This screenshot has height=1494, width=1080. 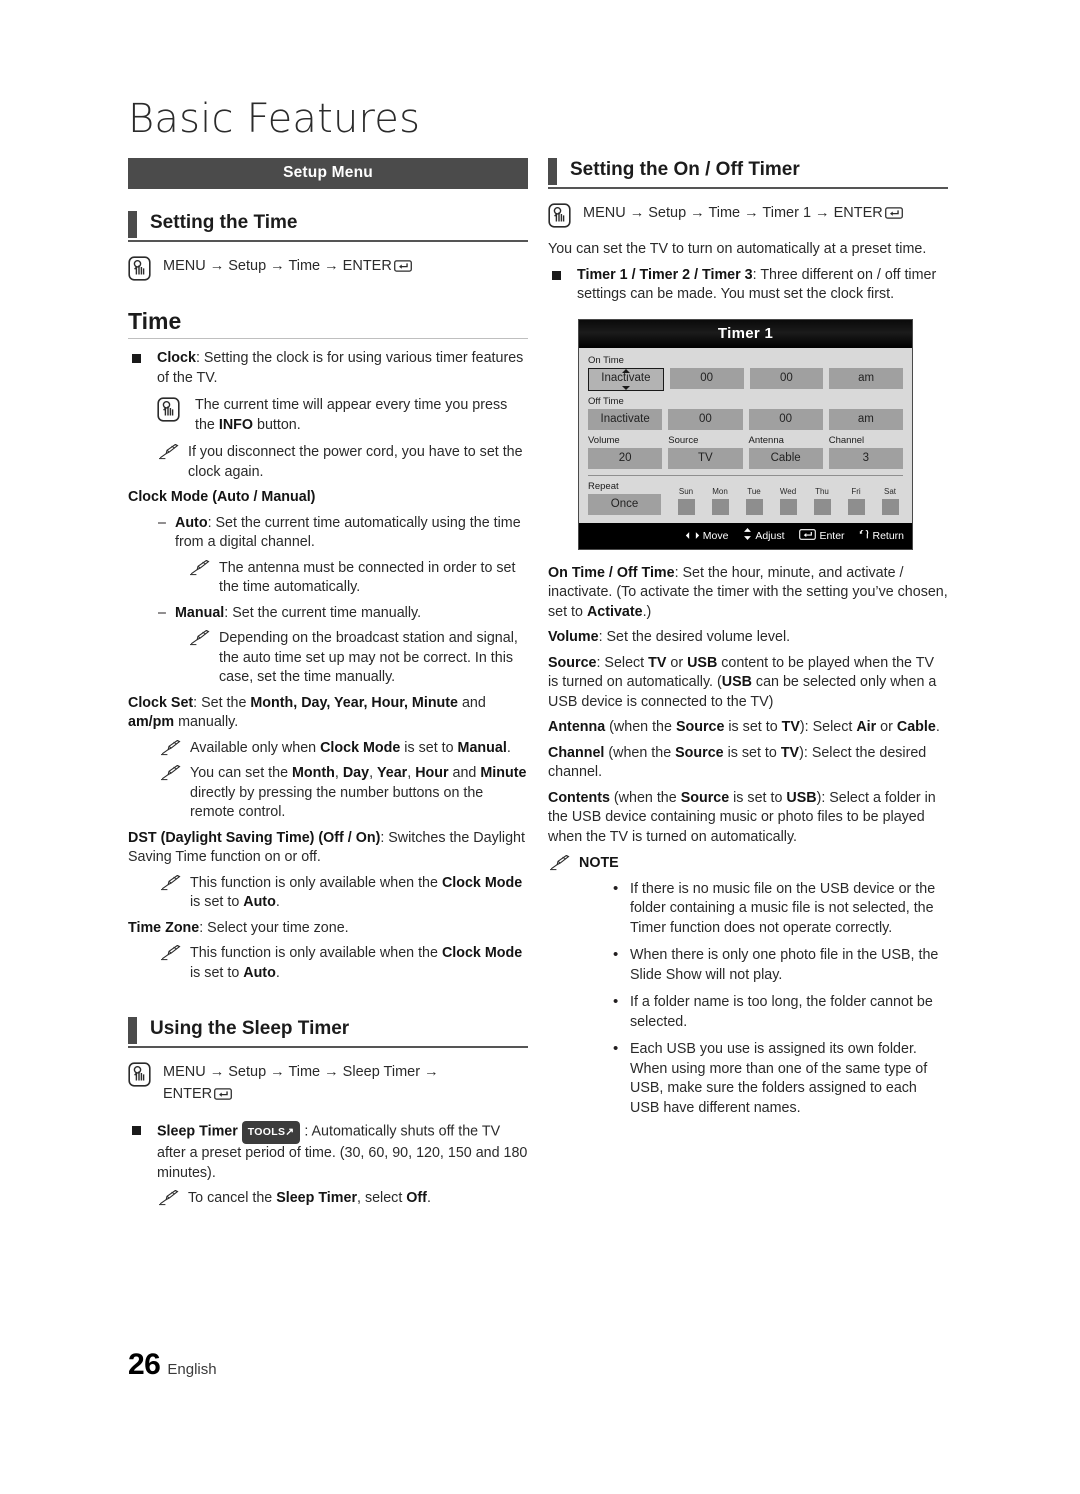 What do you see at coordinates (785, 458) in the screenshot?
I see `osd-antenna-field: Cable` at bounding box center [785, 458].